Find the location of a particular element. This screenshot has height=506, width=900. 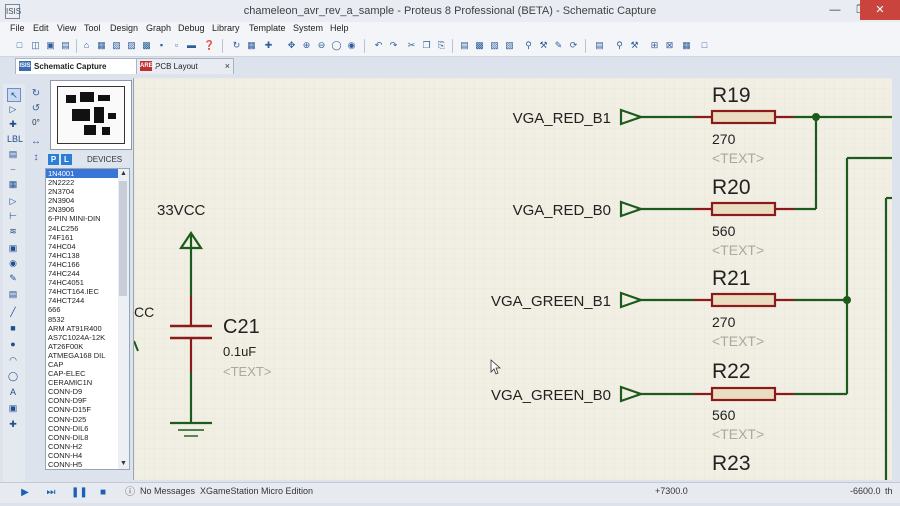

step-simulation-icon: ⏭ is located at coordinates (51, 493).